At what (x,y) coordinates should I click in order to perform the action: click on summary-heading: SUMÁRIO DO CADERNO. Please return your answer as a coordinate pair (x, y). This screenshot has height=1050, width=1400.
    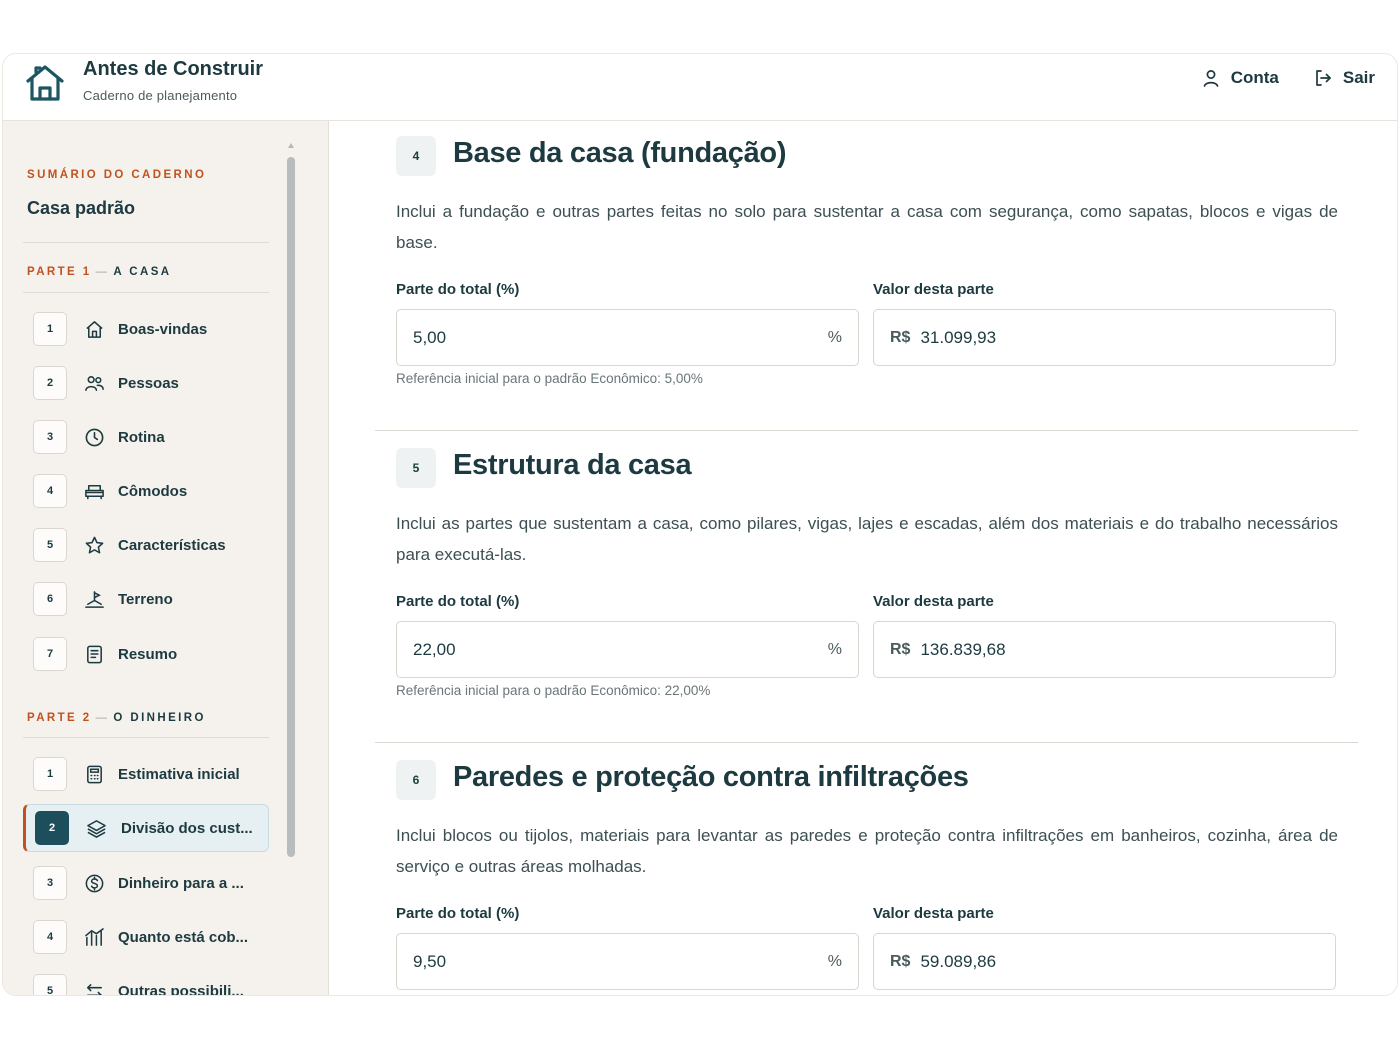
    Looking at the image, I should click on (117, 175).